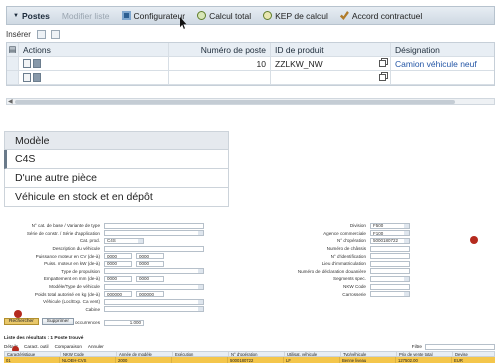 The height and width of the screenshot is (363, 499). What do you see at coordinates (387, 15) in the screenshot?
I see `accord-contractuel-label: Accord contractuel` at bounding box center [387, 15].